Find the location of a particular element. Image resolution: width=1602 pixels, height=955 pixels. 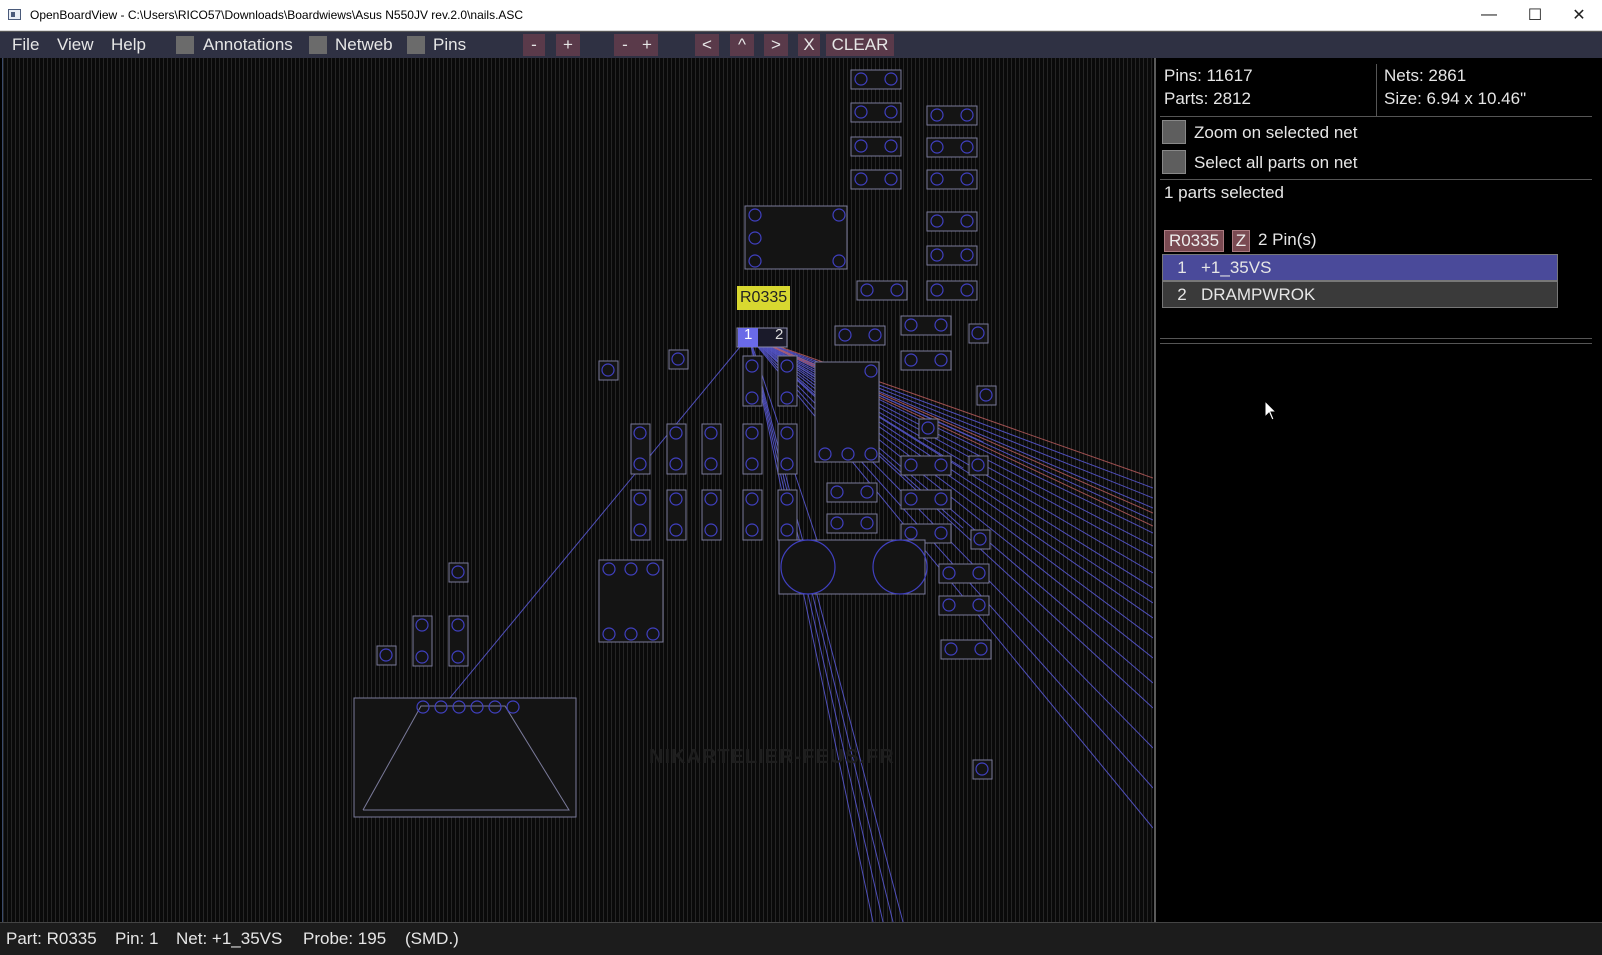

pin-row: 2 DRAMPWROK is located at coordinates (1360, 294).